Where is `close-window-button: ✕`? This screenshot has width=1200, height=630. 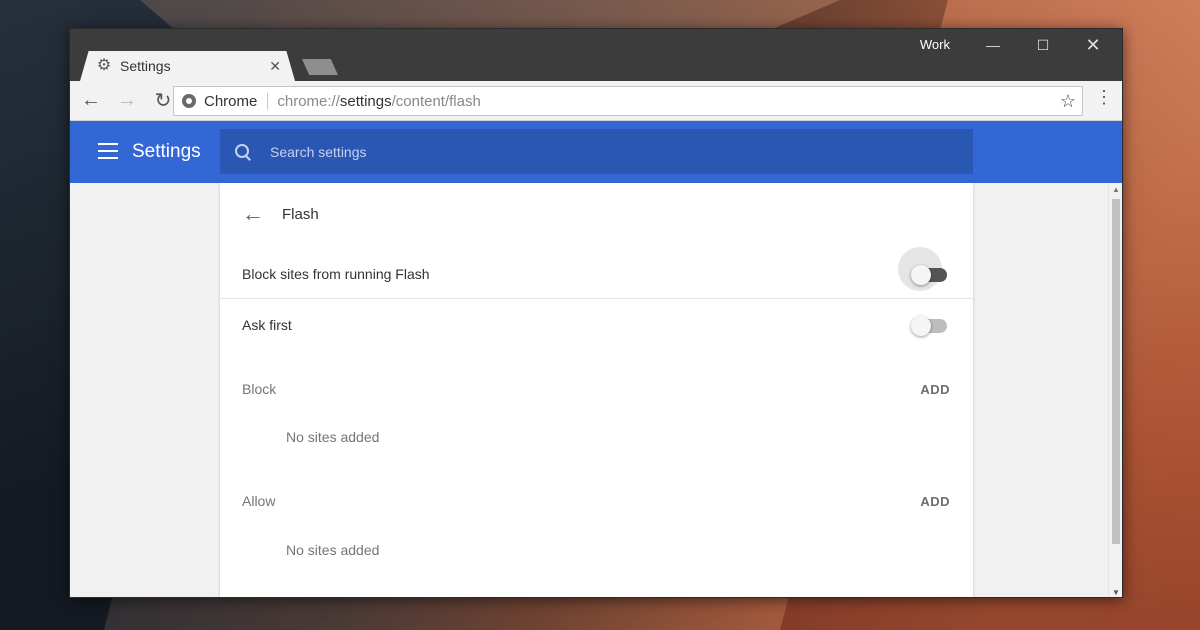 close-window-button: ✕ is located at coordinates (1093, 45).